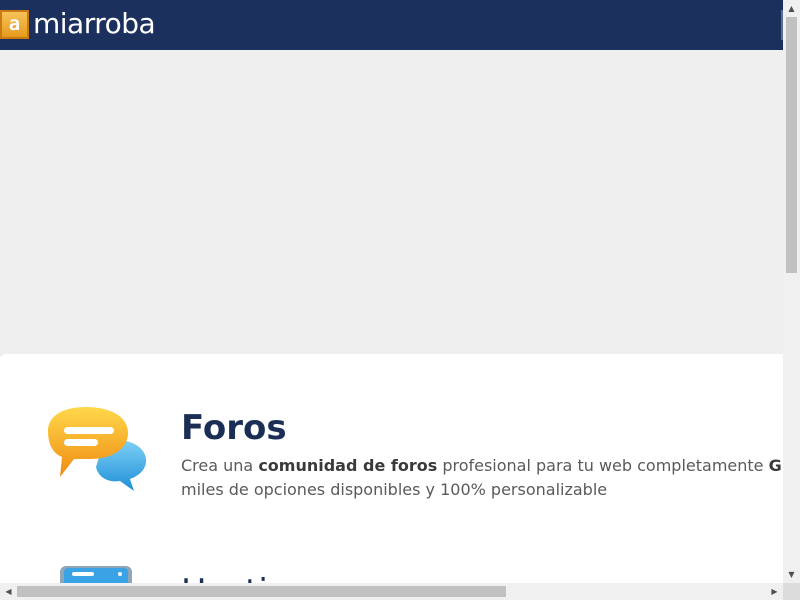 The width and height of the screenshot is (800, 600). Describe the element at coordinates (97, 449) in the screenshot. I see `chat-bubbles-icon` at that location.